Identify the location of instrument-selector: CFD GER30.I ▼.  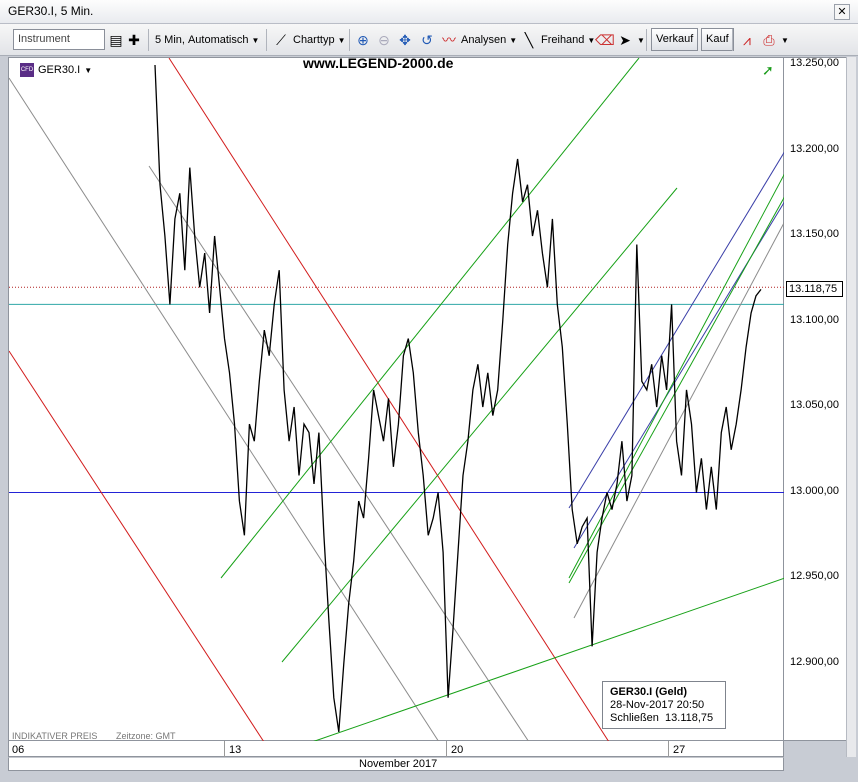
(56, 70).